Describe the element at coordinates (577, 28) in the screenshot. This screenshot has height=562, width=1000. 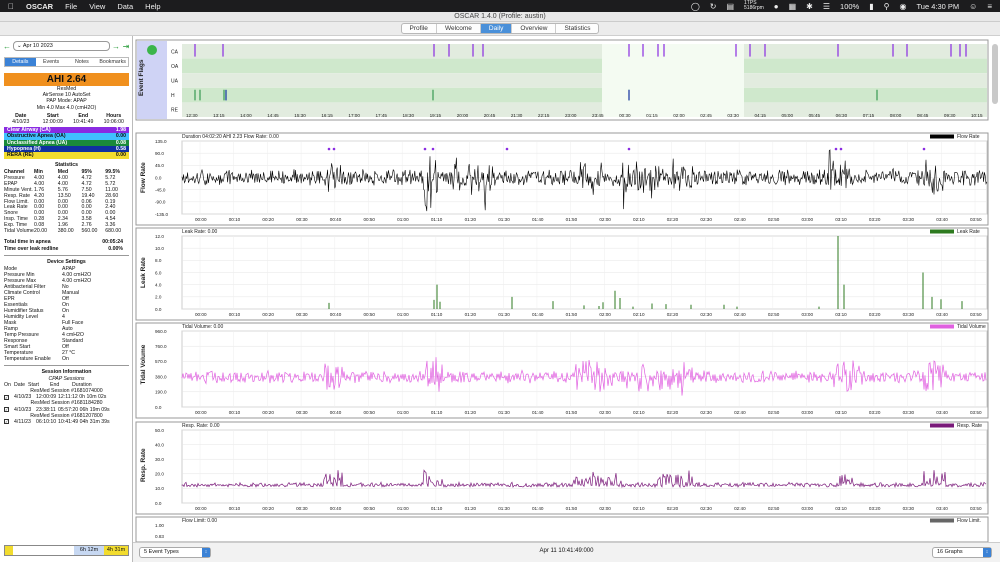
I see `tab-statistics: Statistics` at that location.